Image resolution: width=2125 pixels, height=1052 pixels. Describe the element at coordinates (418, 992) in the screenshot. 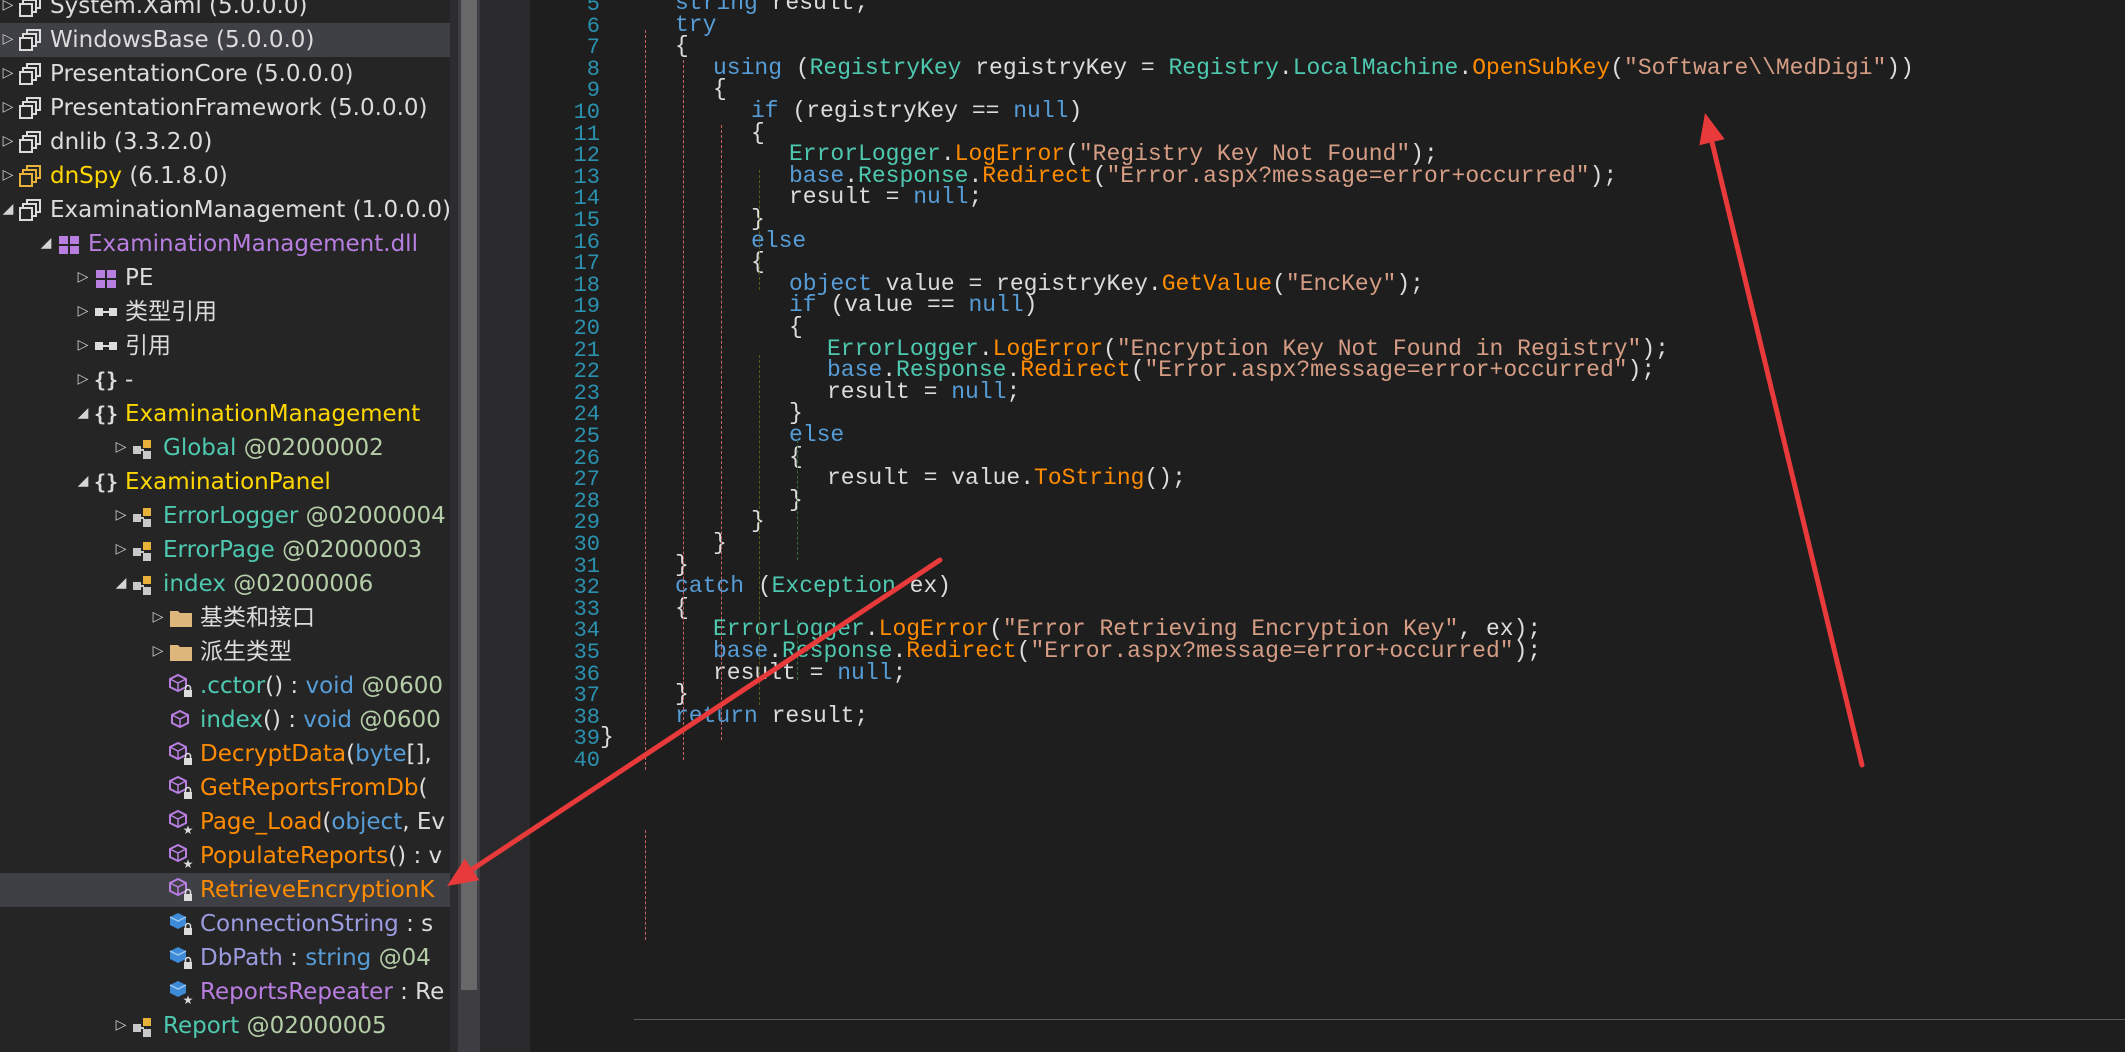

I see `label-part: : Re` at that location.